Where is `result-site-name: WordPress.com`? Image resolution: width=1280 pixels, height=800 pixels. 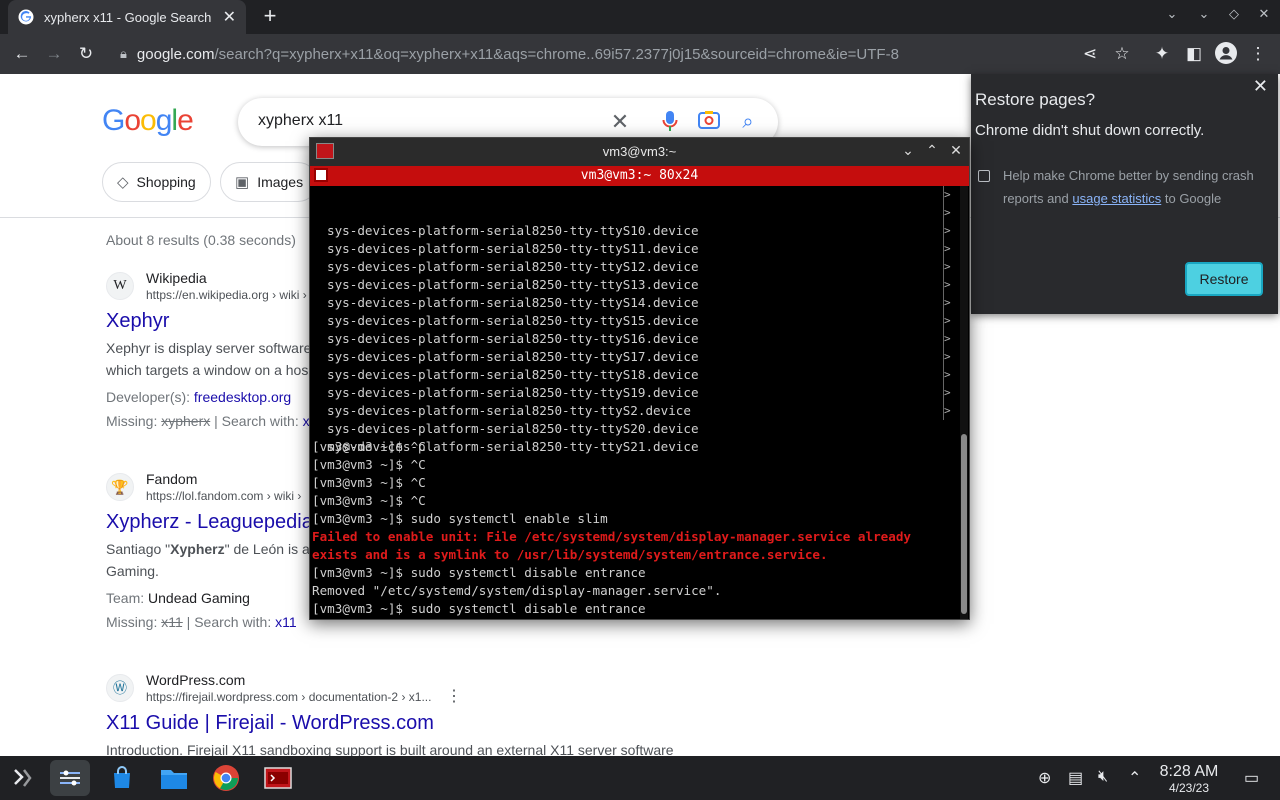 result-site-name: WordPress.com is located at coordinates (196, 680).